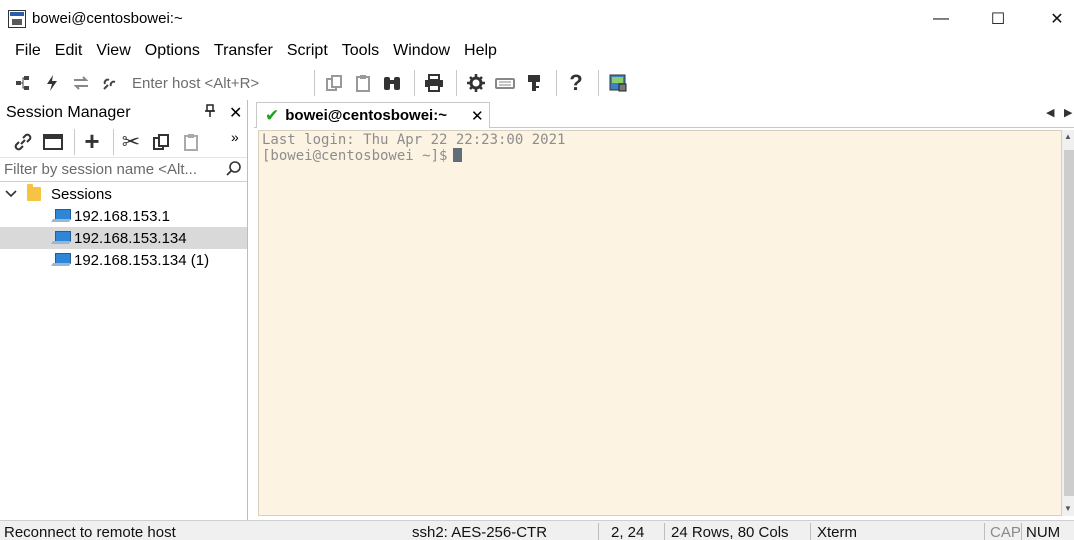 The width and height of the screenshot is (1074, 540). I want to click on tree-session-label: 192.168.153.1, so click(122, 216).